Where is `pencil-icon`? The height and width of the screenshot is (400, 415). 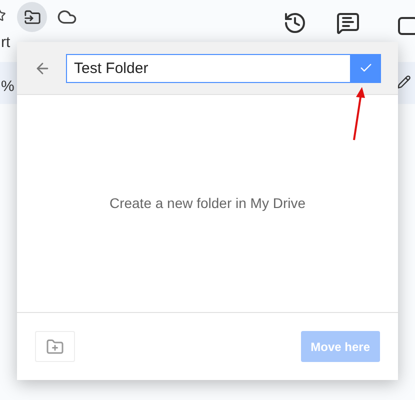 pencil-icon is located at coordinates (404, 82).